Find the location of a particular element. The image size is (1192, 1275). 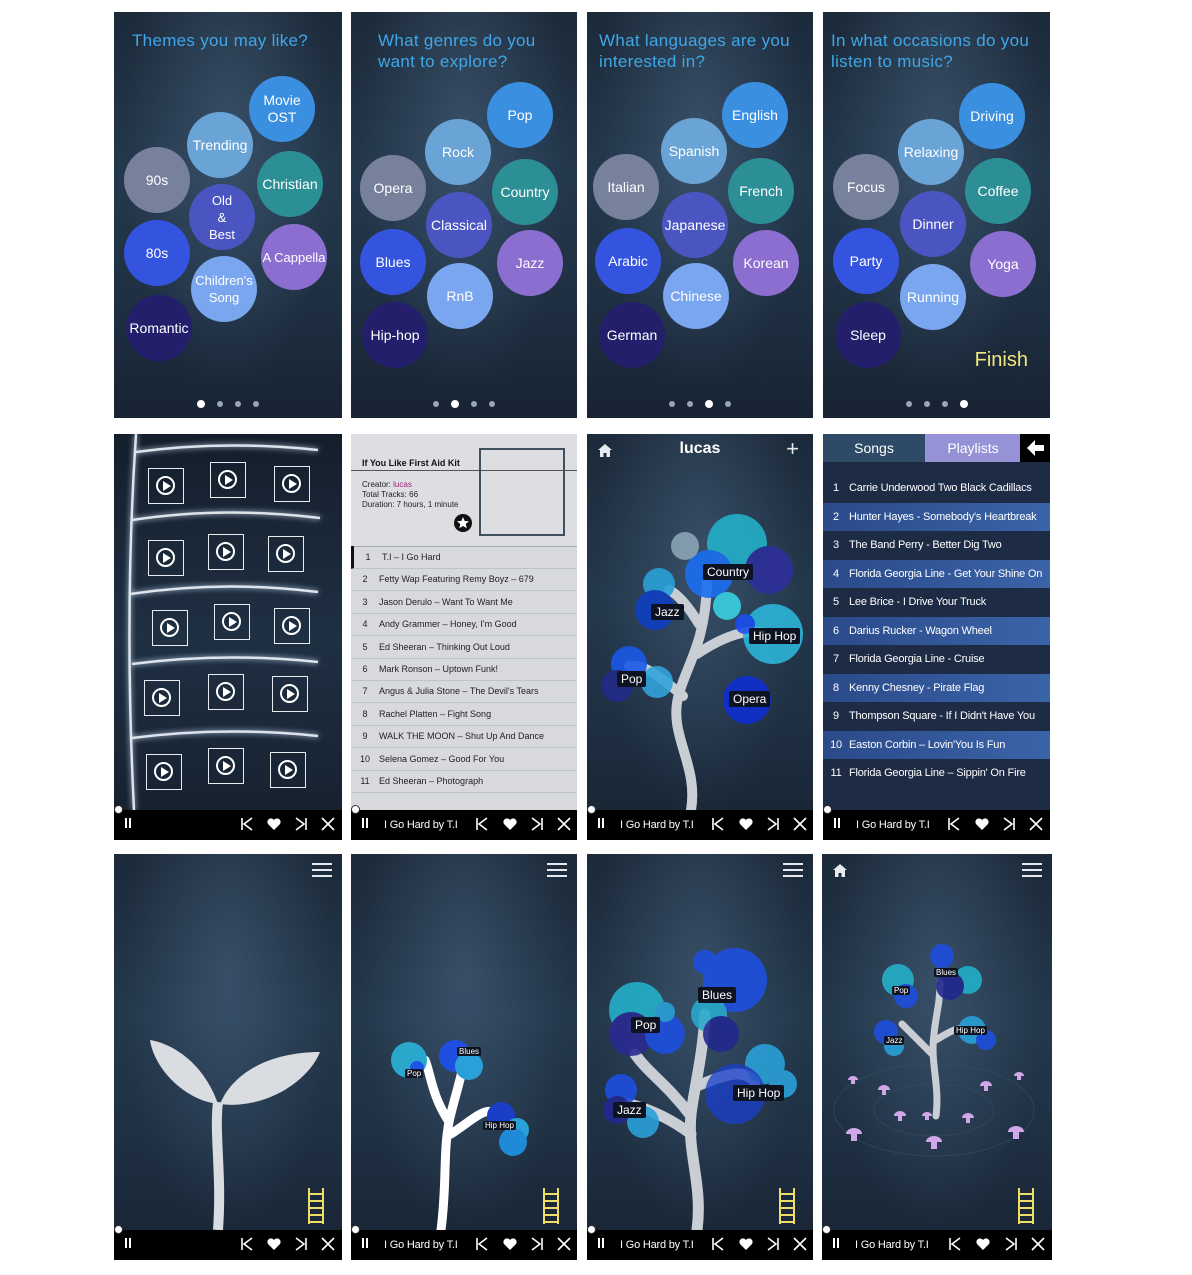

song-row: 10 Easton Corbin – Lovin'You Is Fun is located at coordinates (936, 744).